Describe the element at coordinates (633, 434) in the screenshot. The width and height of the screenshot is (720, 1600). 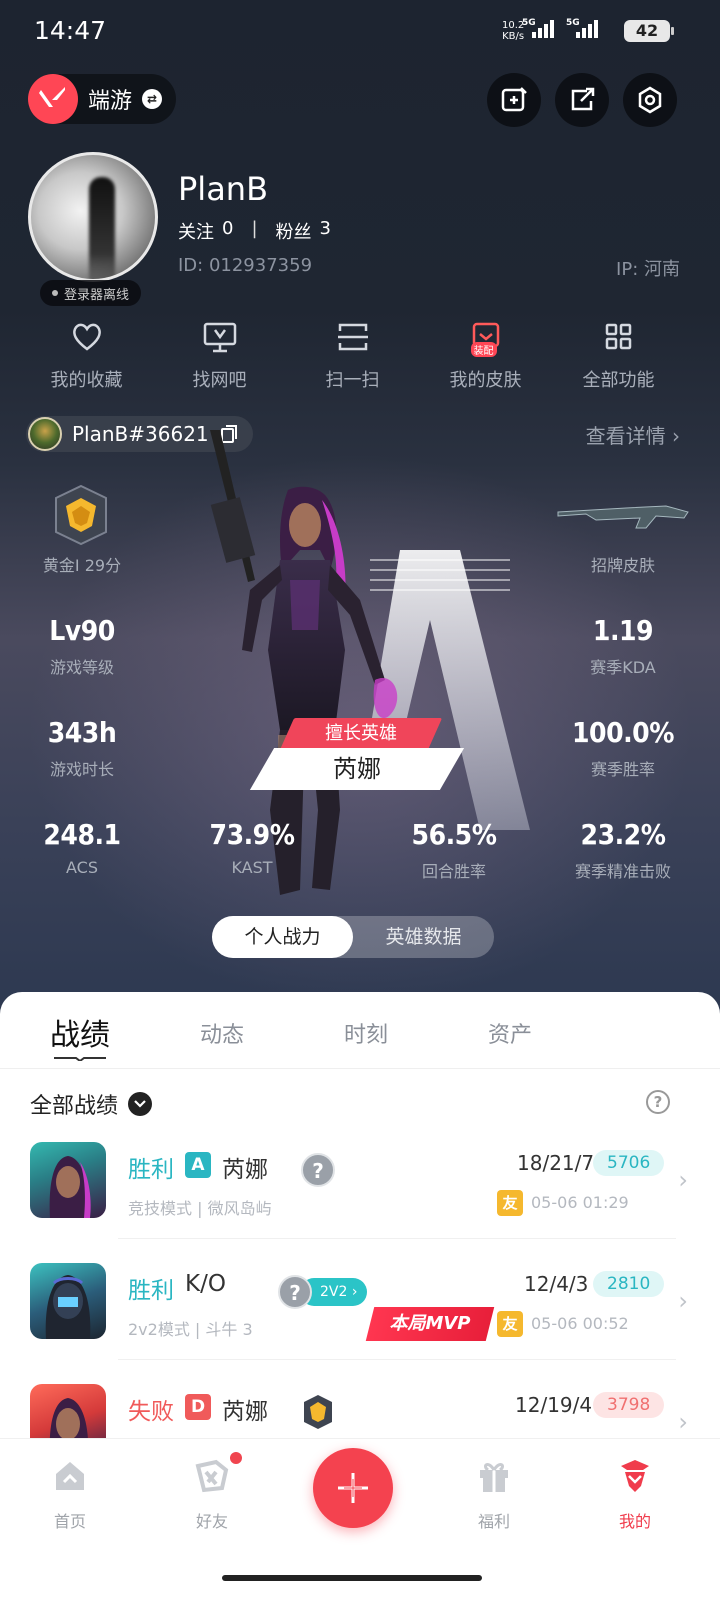
I see `view-detail-link: 查看详情 ›` at that location.